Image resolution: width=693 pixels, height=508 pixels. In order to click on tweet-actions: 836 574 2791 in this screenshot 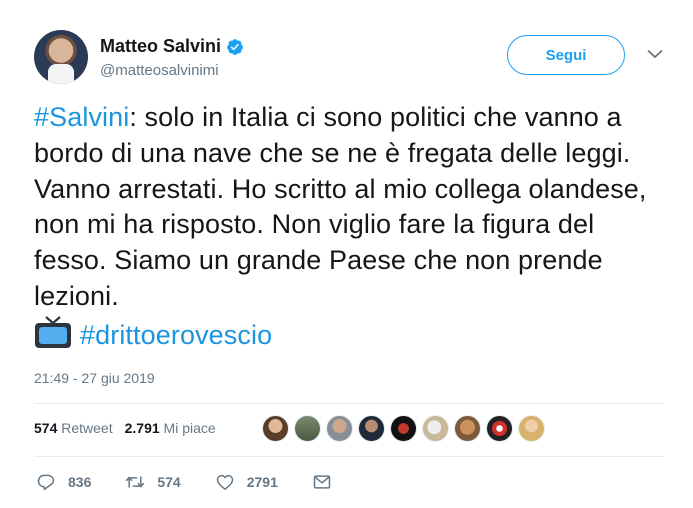, I will do `click(207, 482)`.